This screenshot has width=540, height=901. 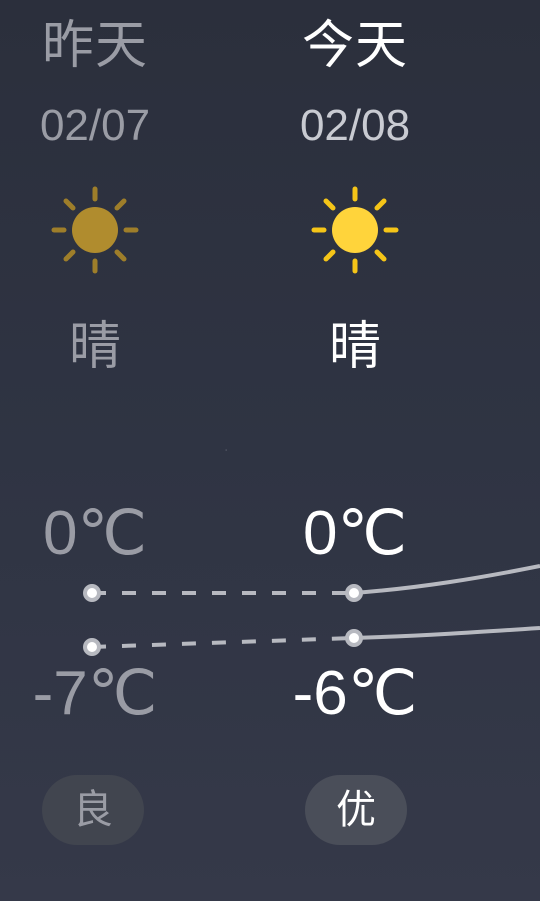 I want to click on day-label: 今天, so click(x=354, y=46).